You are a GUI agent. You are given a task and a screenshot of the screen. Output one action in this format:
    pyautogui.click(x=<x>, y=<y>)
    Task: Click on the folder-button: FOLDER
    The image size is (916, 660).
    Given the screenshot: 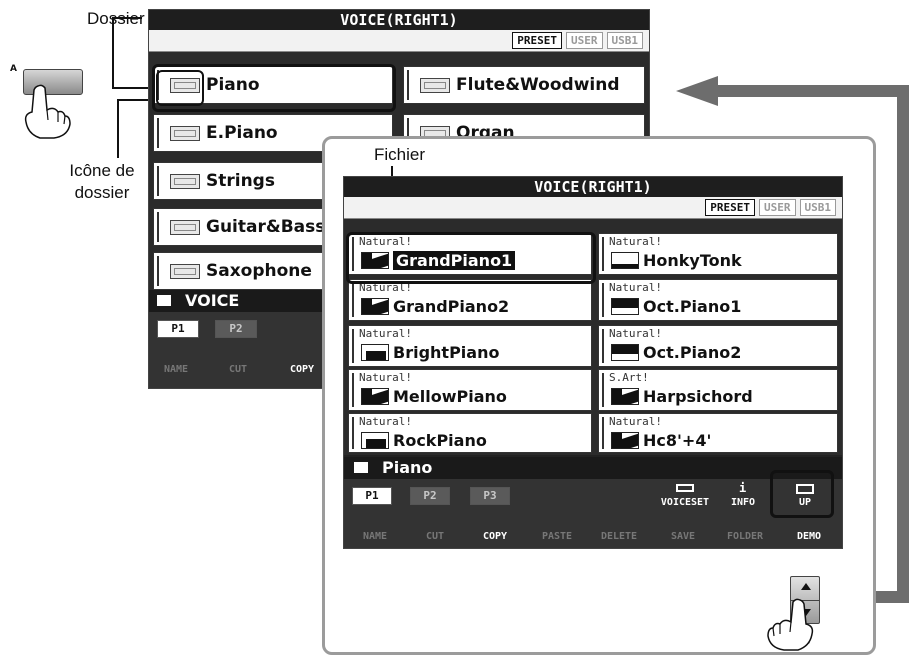 What is the action you would take?
    pyautogui.click(x=745, y=531)
    